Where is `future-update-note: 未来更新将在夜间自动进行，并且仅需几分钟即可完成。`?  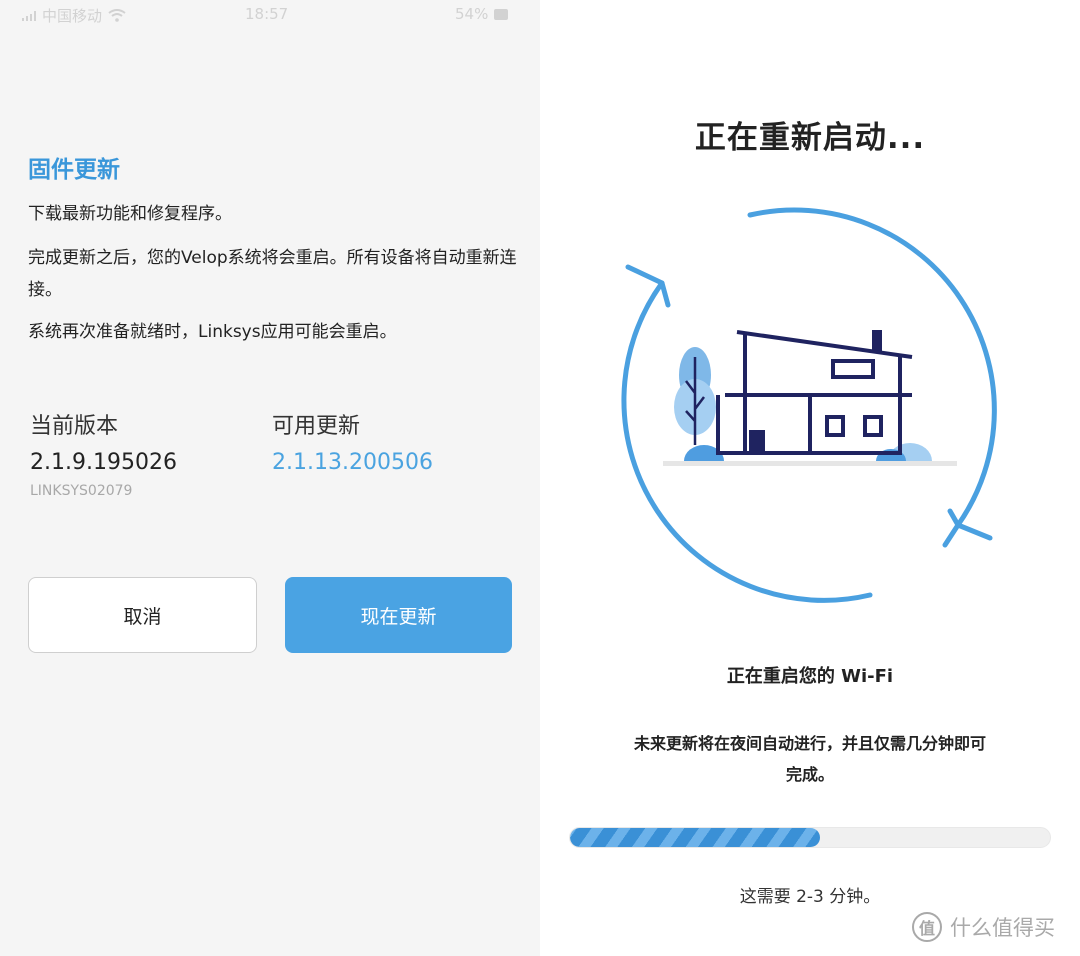 future-update-note: 未来更新将在夜间自动进行，并且仅需几分钟即可完成。 is located at coordinates (809, 759).